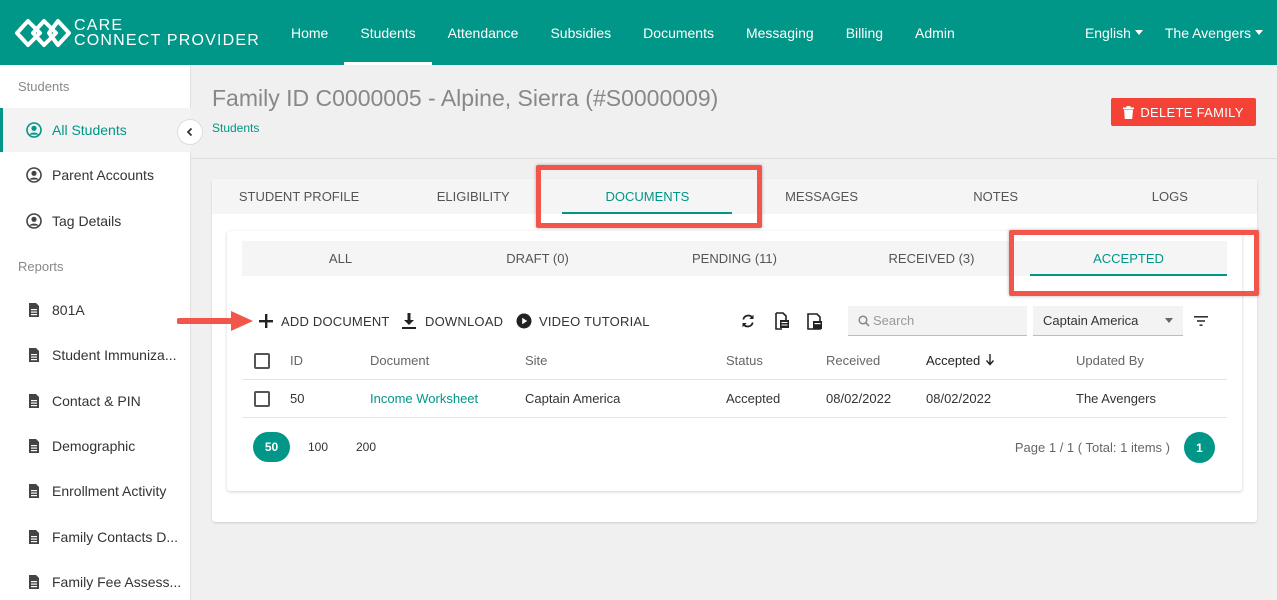 The width and height of the screenshot is (1277, 600). Describe the element at coordinates (1108, 321) in the screenshot. I see `site-select: Captain America` at that location.